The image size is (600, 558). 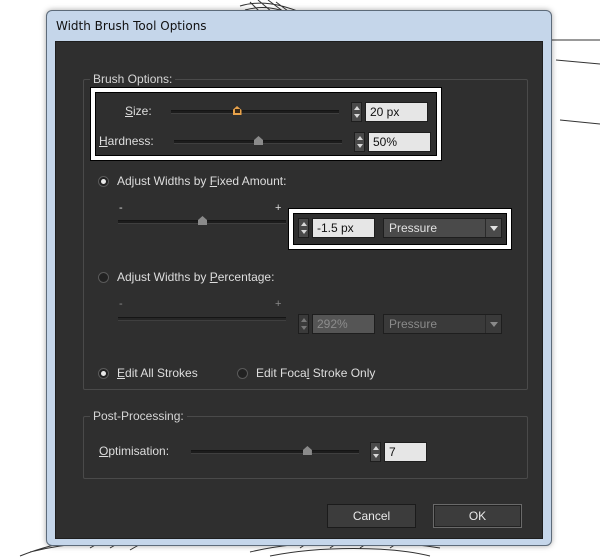 I want to click on percentage-pressure-value: Pressure, so click(x=413, y=324).